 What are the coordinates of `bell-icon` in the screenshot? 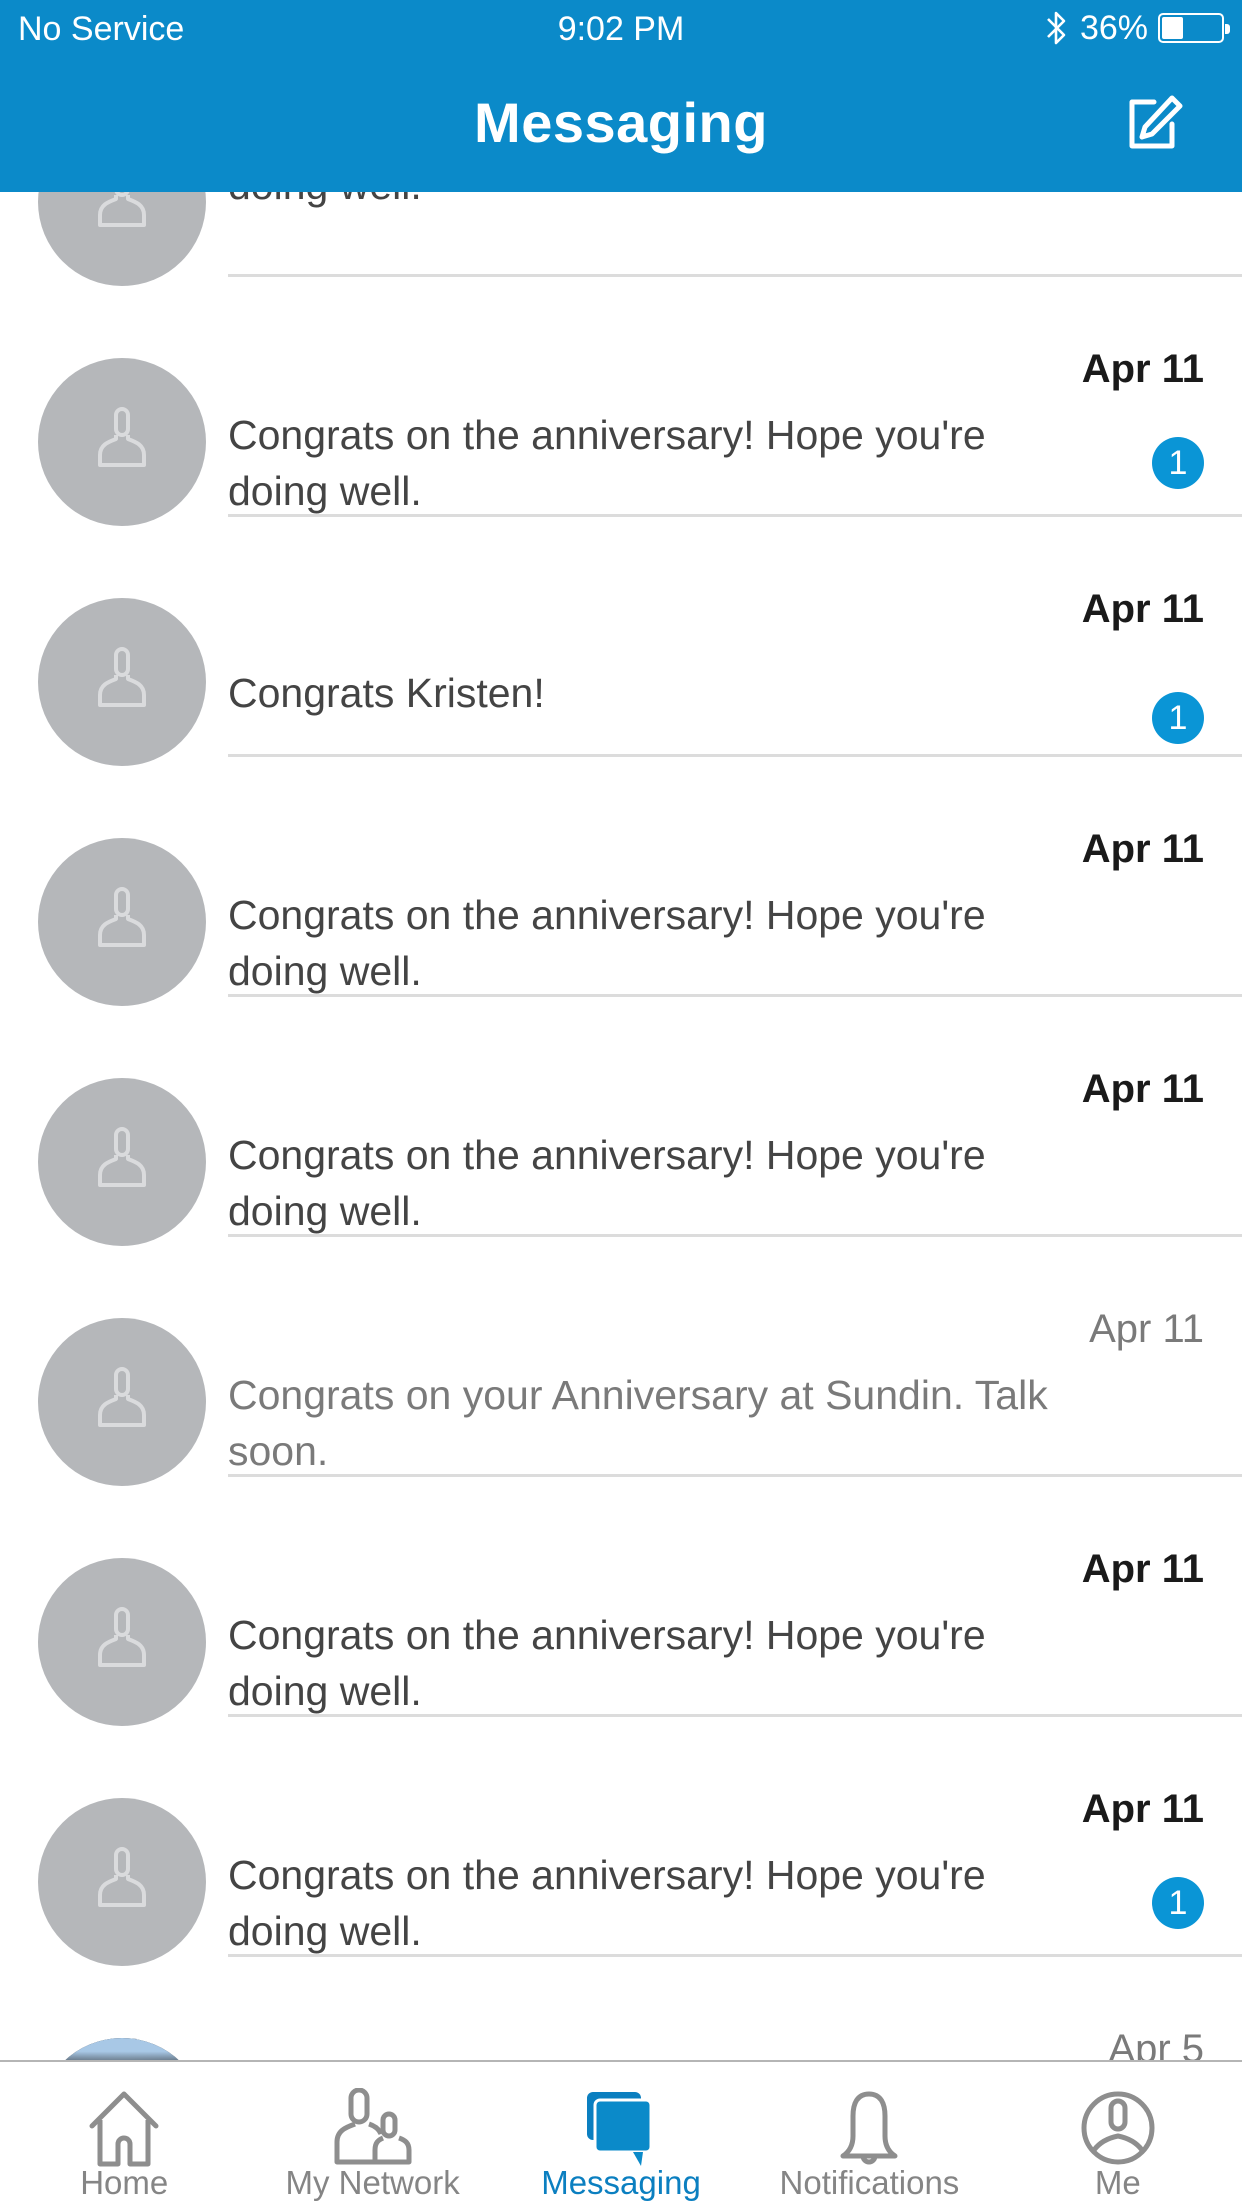 It's located at (869, 2128).